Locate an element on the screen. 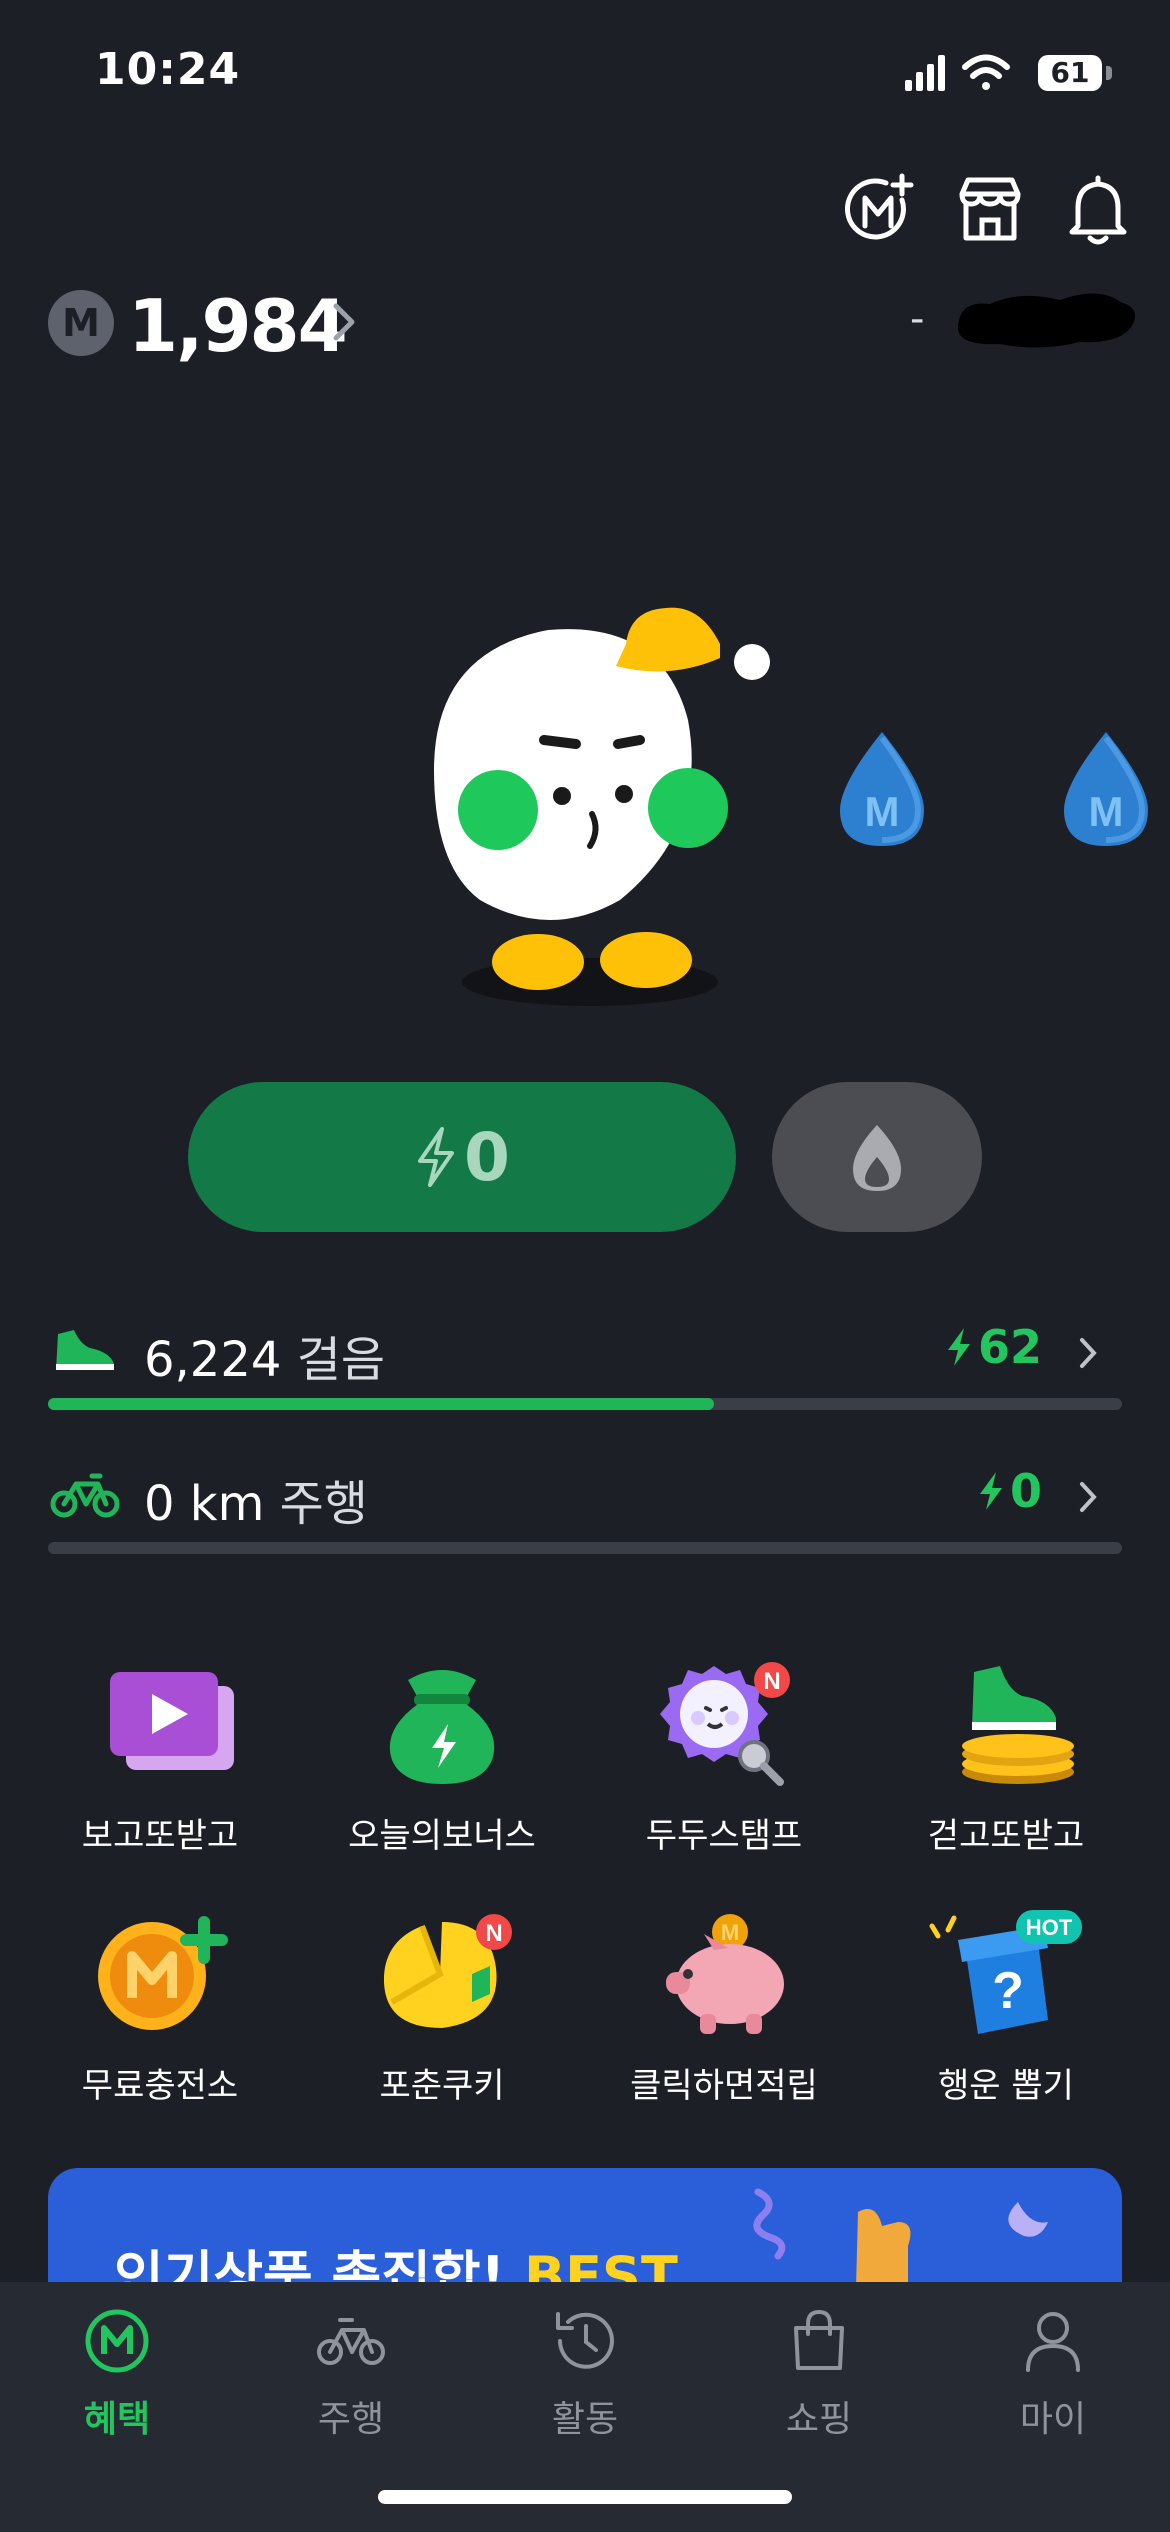 This screenshot has height=2532, width=1170. boost-button is located at coordinates (877, 1157).